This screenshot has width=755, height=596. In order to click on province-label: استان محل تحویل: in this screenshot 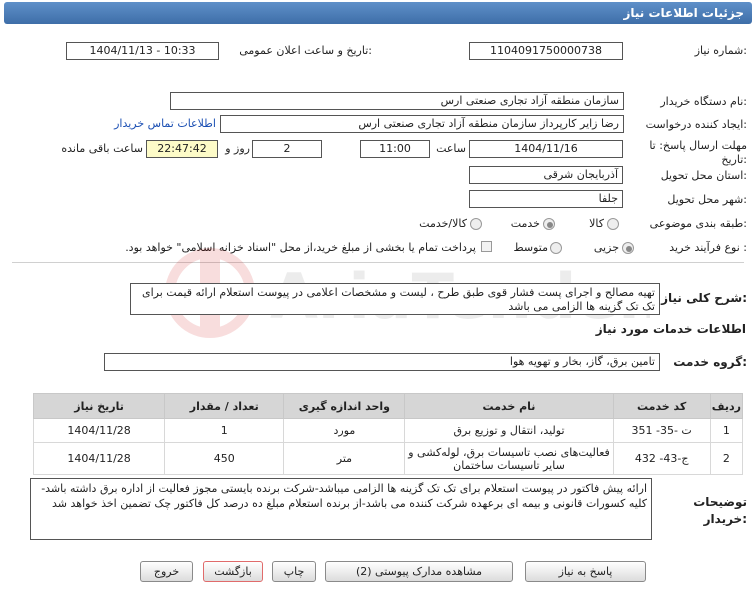, I will do `click(703, 175)`.